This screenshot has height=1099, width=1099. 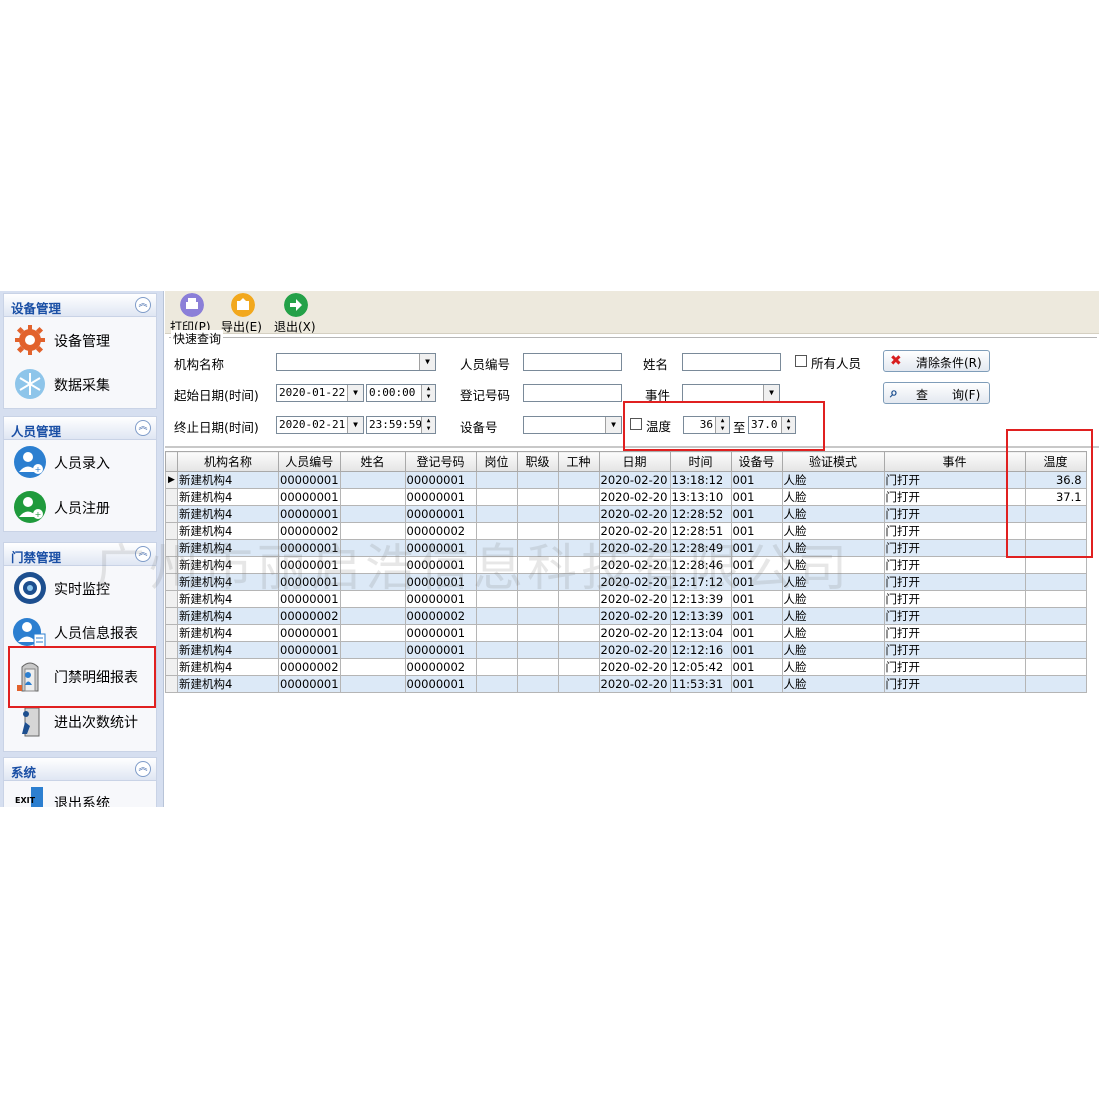 What do you see at coordinates (833, 497) in the screenshot?
I see `table-cell: 人脸` at bounding box center [833, 497].